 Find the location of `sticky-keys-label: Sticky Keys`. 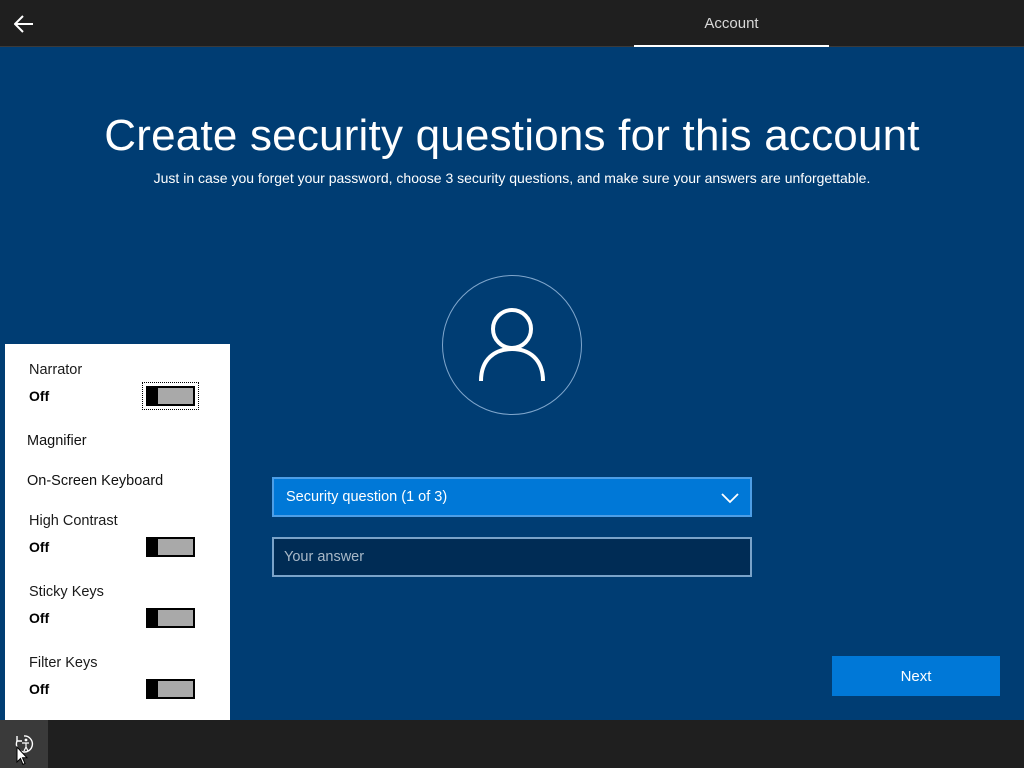

sticky-keys-label: Sticky Keys is located at coordinates (66, 592).